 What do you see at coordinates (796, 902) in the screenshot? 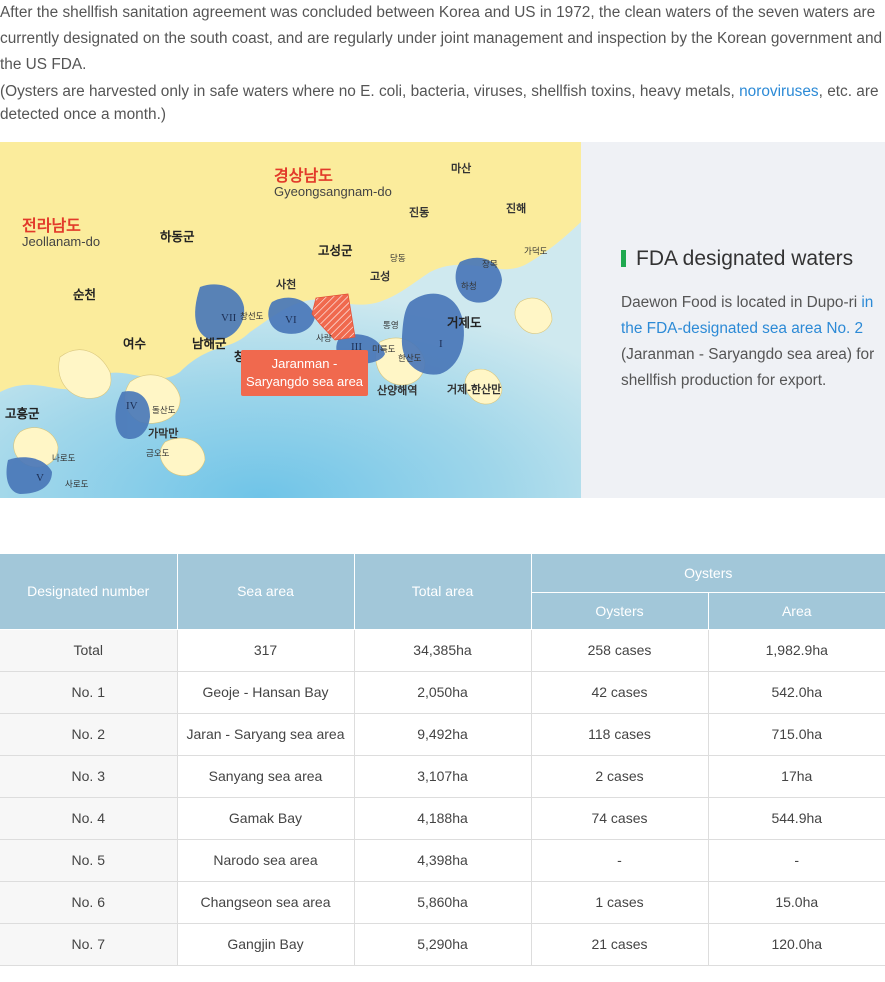
I see `cell-area: 15.0ha` at bounding box center [796, 902].